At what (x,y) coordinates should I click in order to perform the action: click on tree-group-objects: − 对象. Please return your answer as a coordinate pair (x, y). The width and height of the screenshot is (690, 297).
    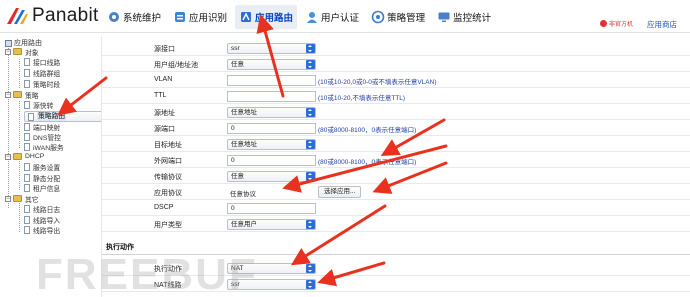
    Looking at the image, I should click on (22, 52).